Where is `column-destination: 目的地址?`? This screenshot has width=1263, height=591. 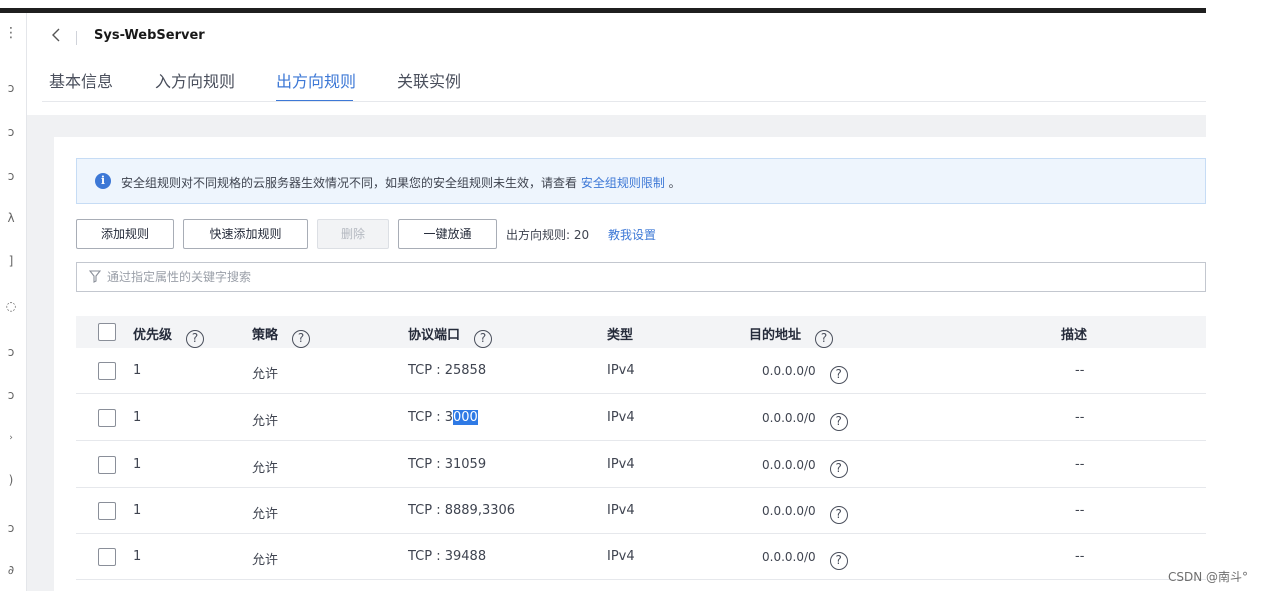 column-destination: 目的地址? is located at coordinates (791, 336).